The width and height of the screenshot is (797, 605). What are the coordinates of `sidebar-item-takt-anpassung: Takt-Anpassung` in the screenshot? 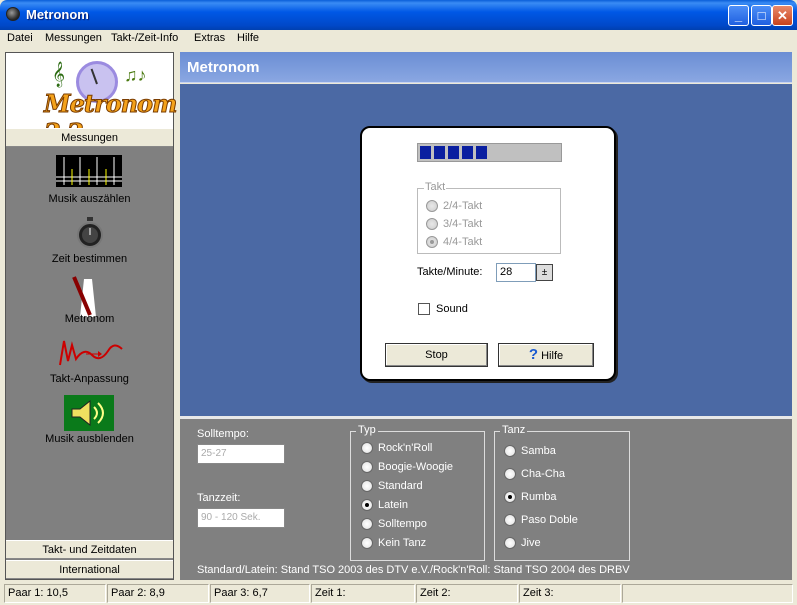 It's located at (89, 360).